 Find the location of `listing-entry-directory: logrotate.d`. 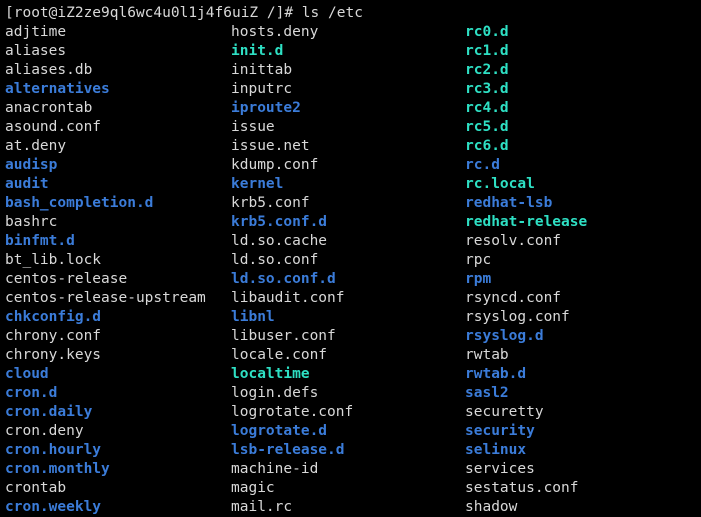

listing-entry-directory: logrotate.d is located at coordinates (279, 431).